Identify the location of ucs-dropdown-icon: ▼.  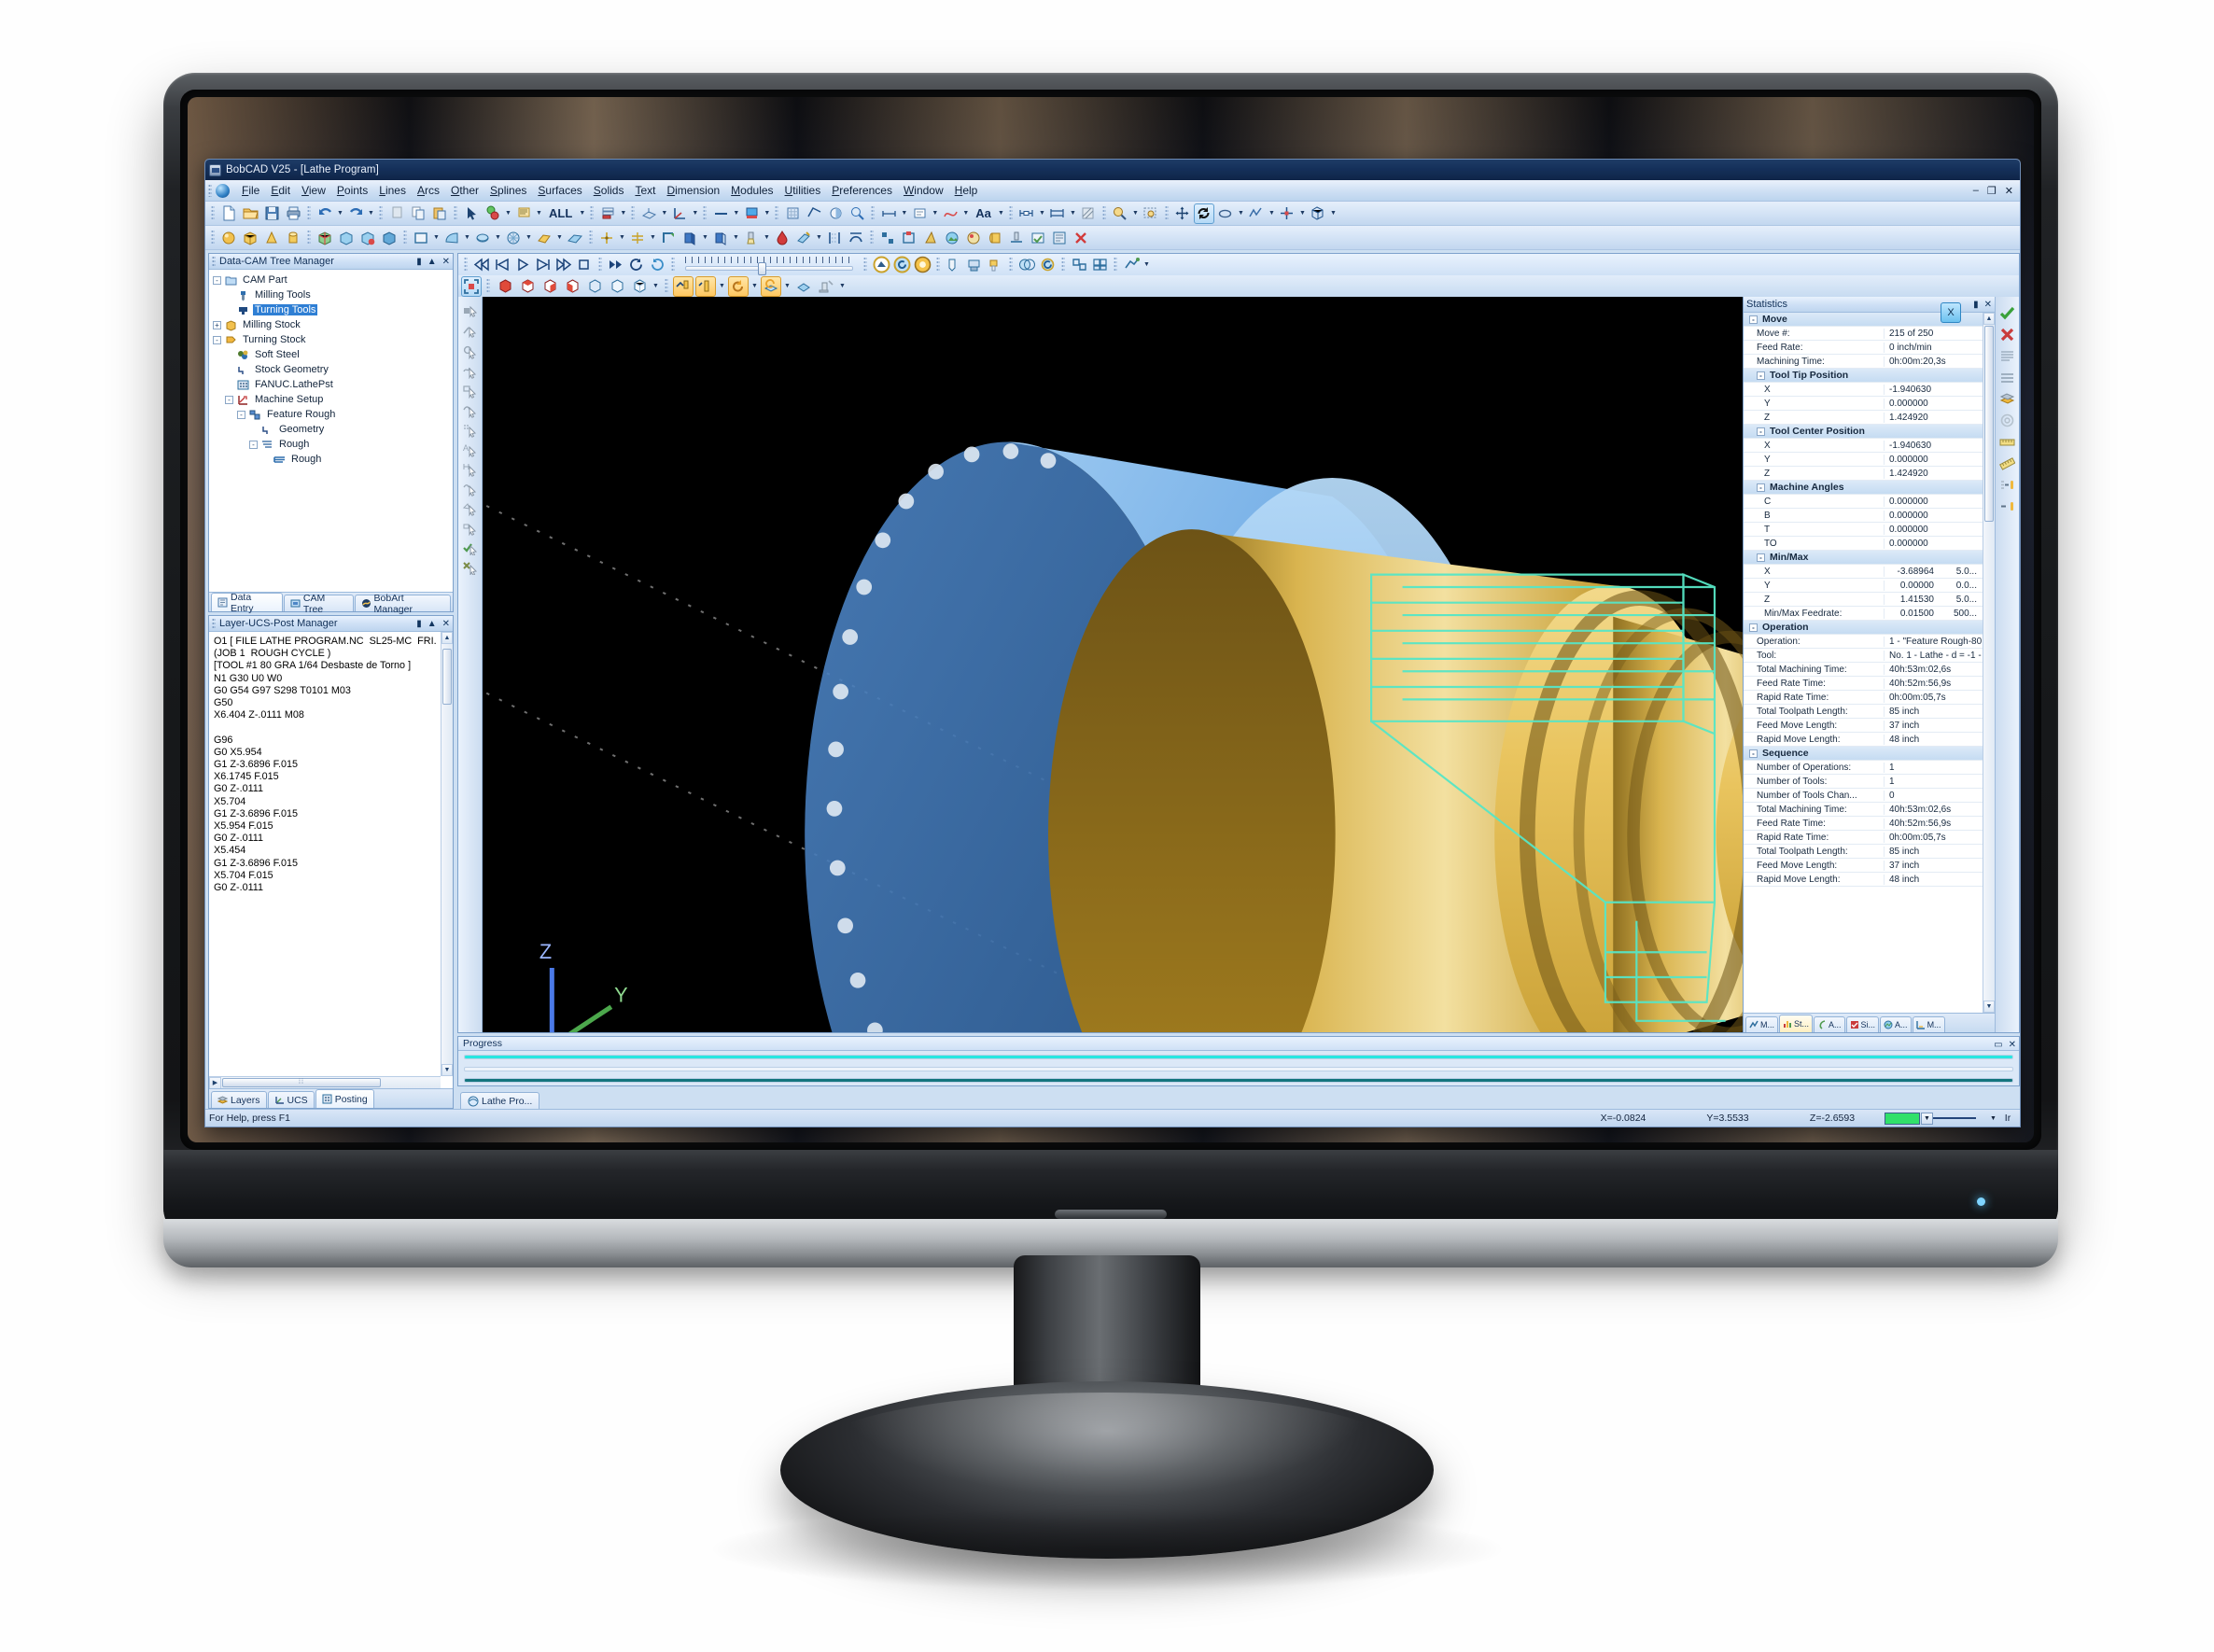
(695, 213).